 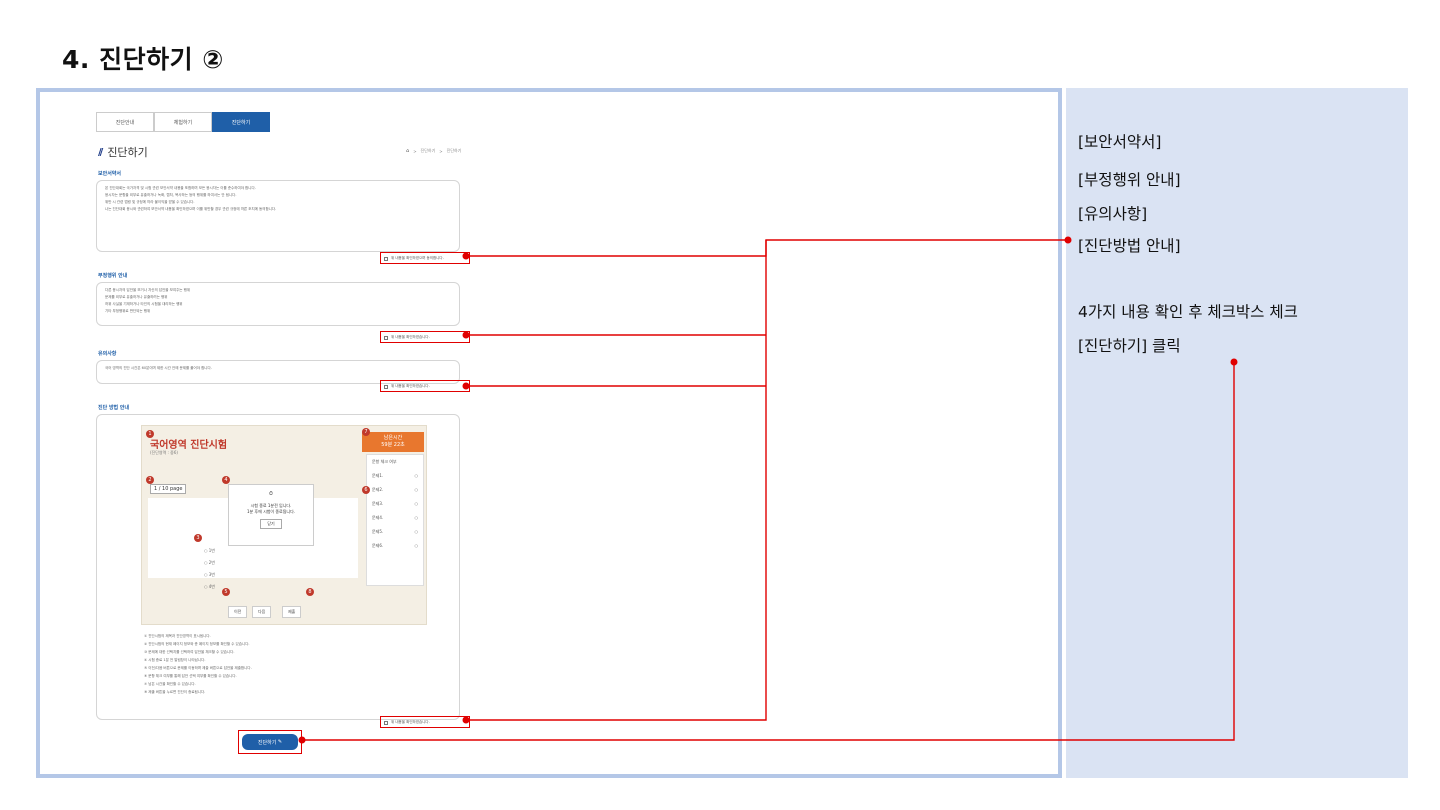 I want to click on note-item: [부정행위 안내], so click(x=1129, y=180).